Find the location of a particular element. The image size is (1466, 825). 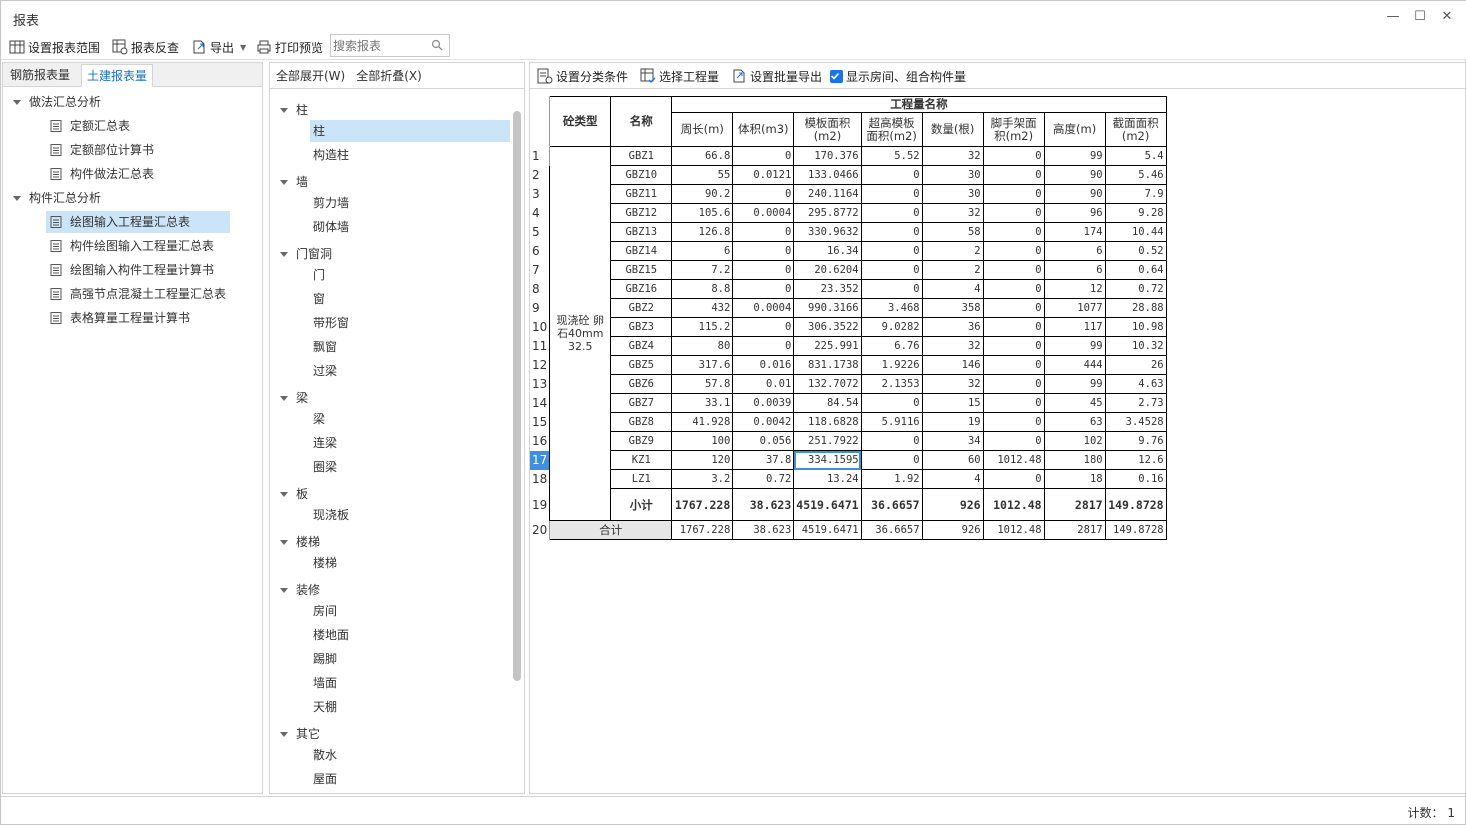

value-cell: 10.32 is located at coordinates (1135, 346).